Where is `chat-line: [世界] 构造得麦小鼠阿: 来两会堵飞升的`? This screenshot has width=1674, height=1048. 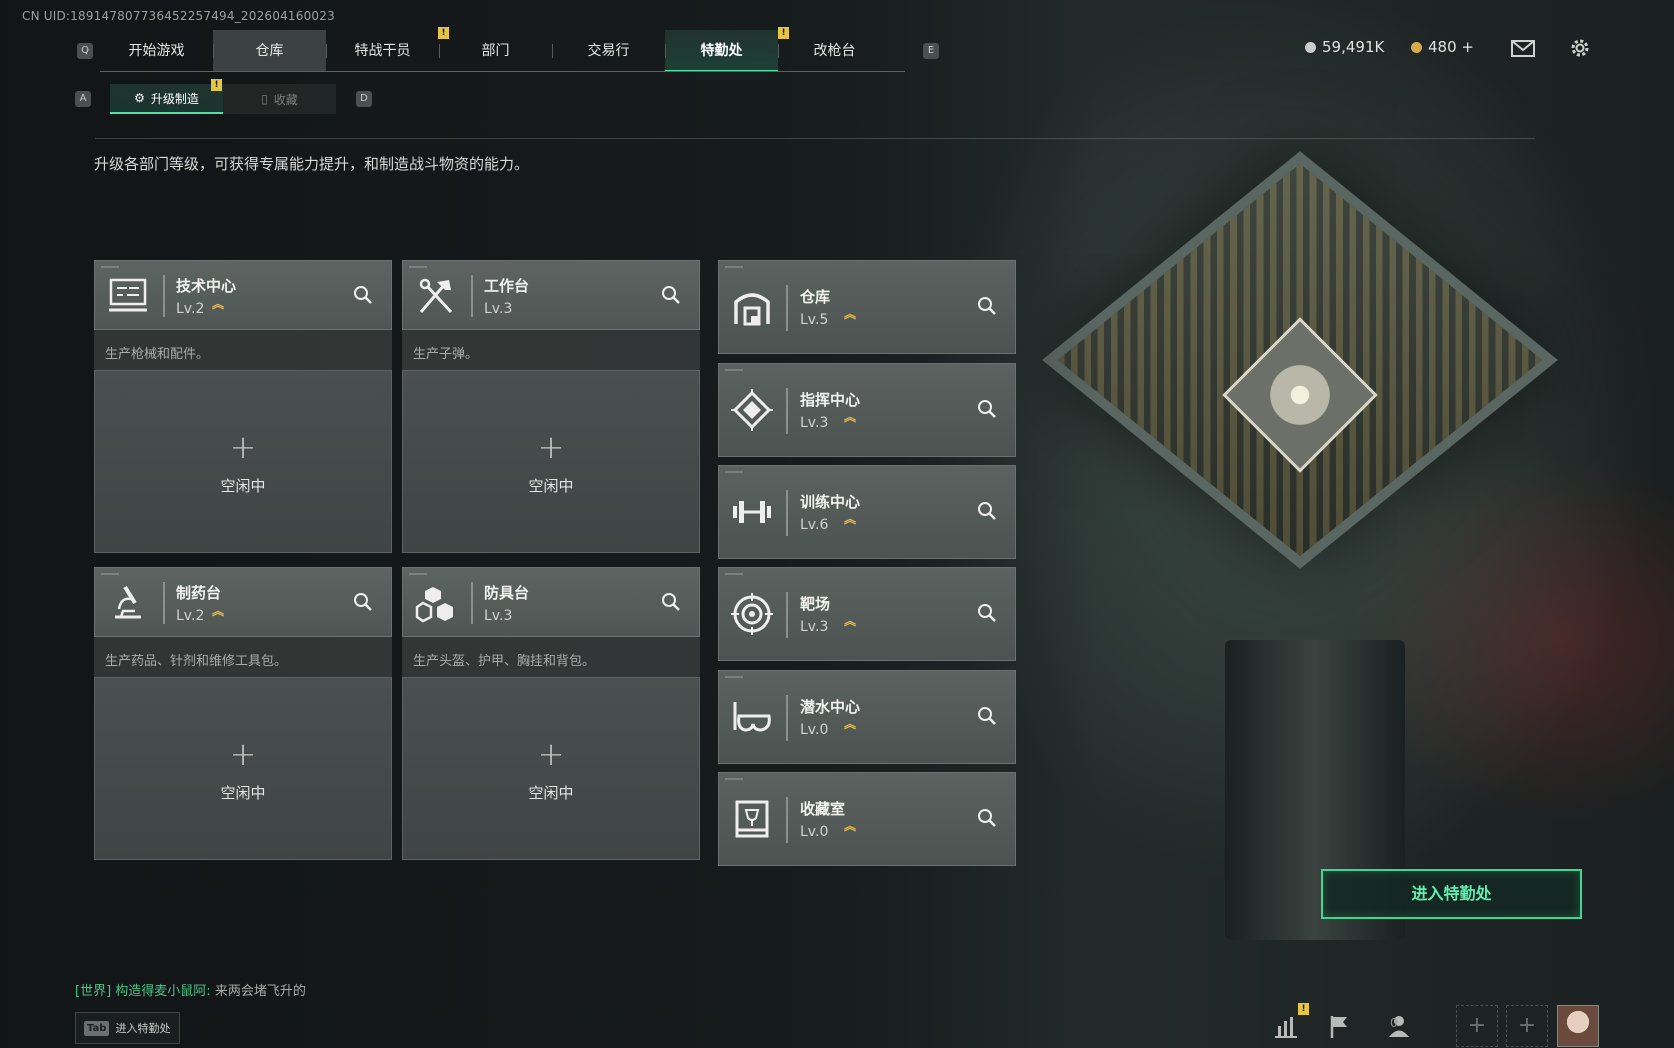
chat-line: [世界] 构造得麦小鼠阿: 来两会堵飞升的 is located at coordinates (190, 989).